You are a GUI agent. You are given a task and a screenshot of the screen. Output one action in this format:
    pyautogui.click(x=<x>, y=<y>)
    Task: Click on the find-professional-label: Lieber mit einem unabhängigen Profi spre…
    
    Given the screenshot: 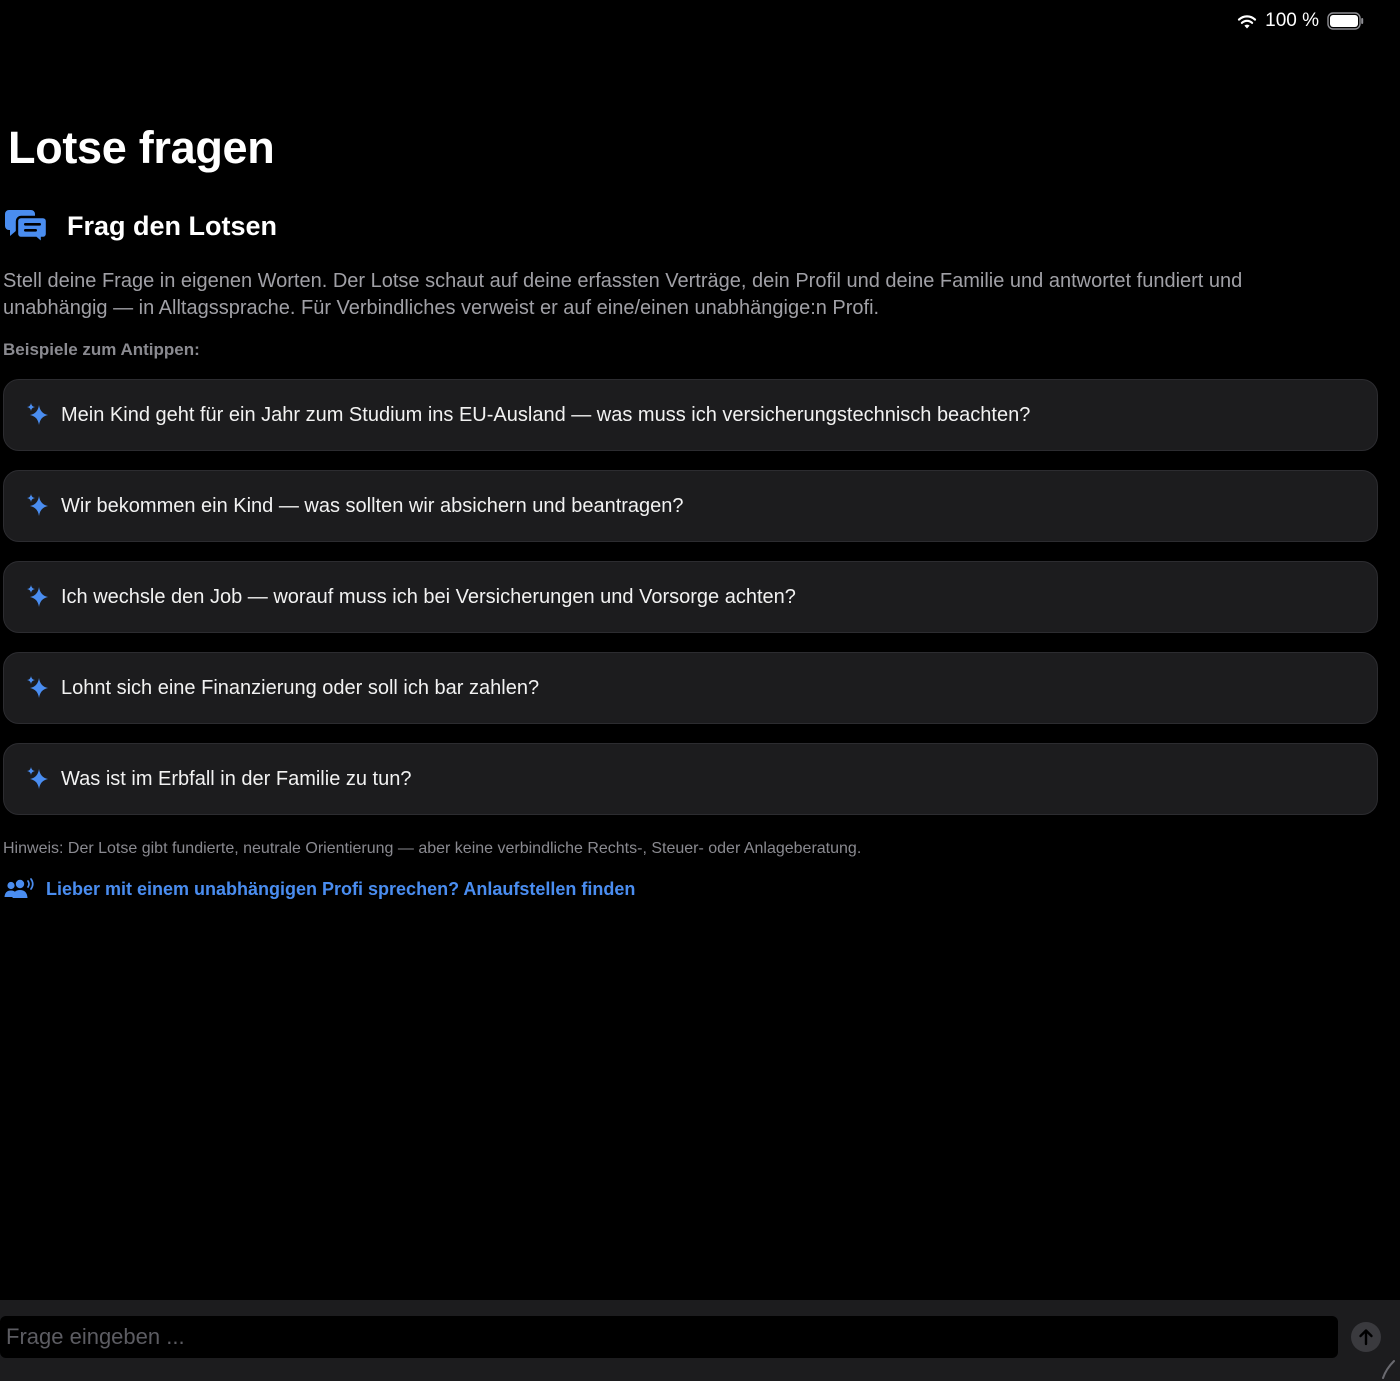 What is the action you would take?
    pyautogui.click(x=341, y=888)
    